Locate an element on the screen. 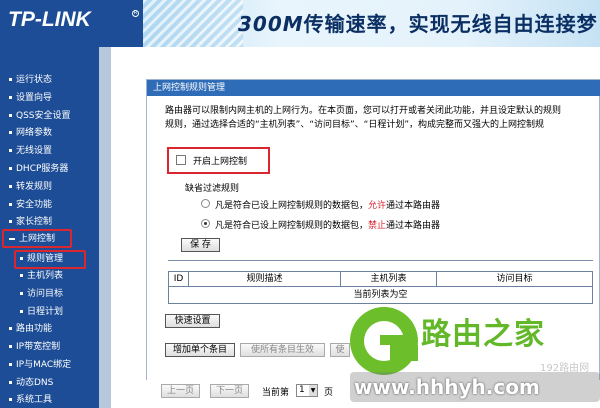 Image resolution: width=600 pixels, height=408 pixels. sidebar-item-label: 日程计划 is located at coordinates (45, 312).